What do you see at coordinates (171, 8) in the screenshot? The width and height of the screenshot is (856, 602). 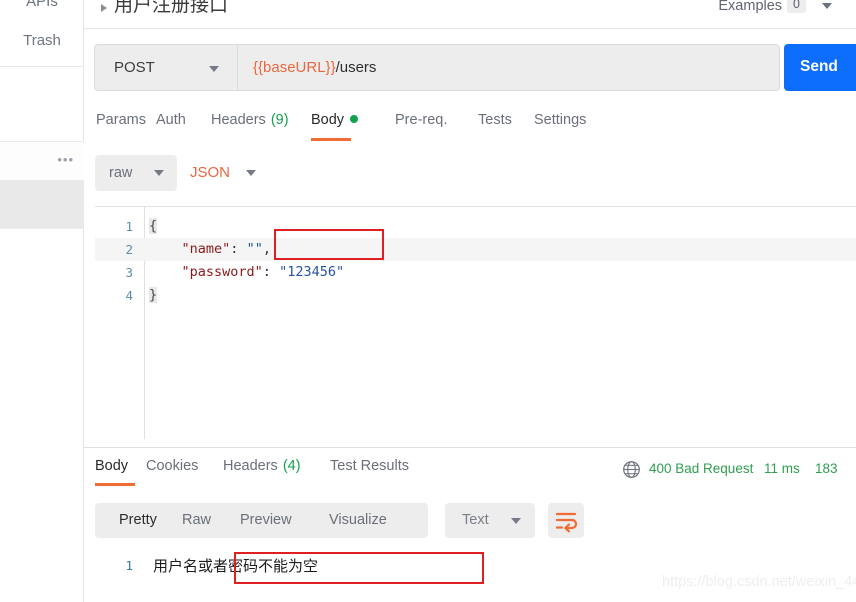 I see `page-title: 用户注册接口` at bounding box center [171, 8].